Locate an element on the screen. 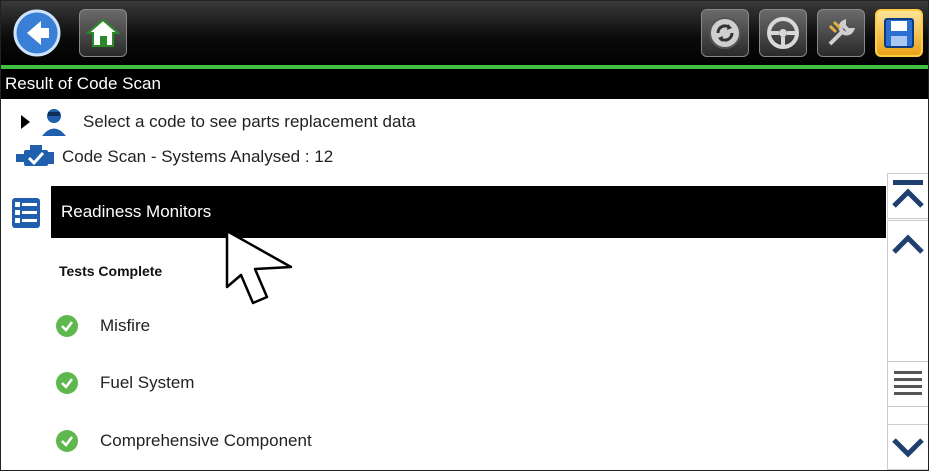  sync-icon is located at coordinates (725, 33).